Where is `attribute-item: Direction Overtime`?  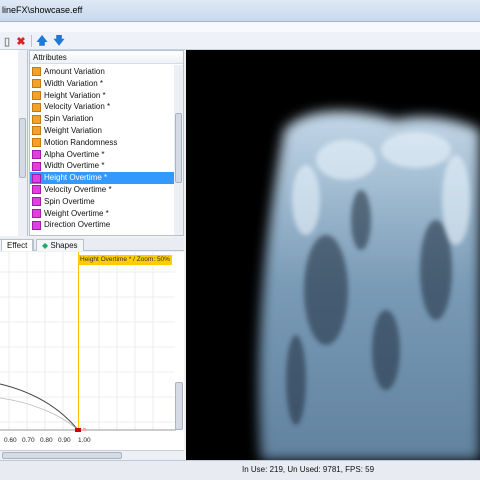 attribute-item: Direction Overtime is located at coordinates (102, 225).